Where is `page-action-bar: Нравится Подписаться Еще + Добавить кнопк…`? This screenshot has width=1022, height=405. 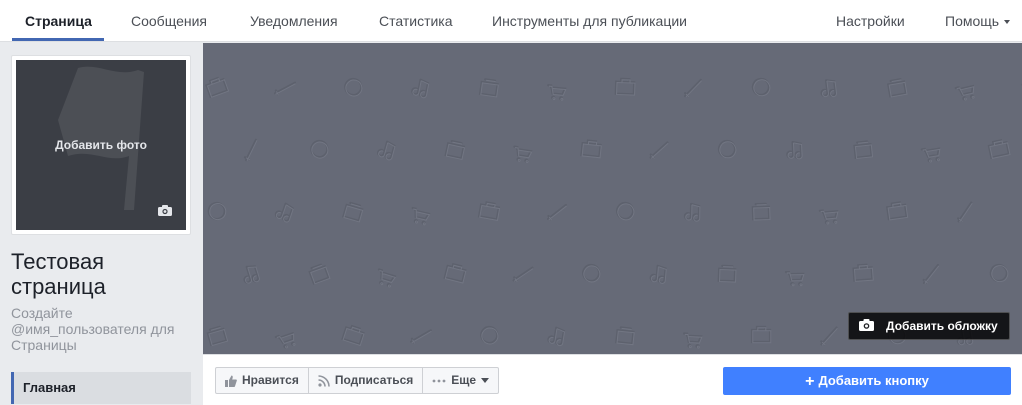 page-action-bar: Нравится Подписаться Еще + Добавить кнопк… is located at coordinates (612, 379).